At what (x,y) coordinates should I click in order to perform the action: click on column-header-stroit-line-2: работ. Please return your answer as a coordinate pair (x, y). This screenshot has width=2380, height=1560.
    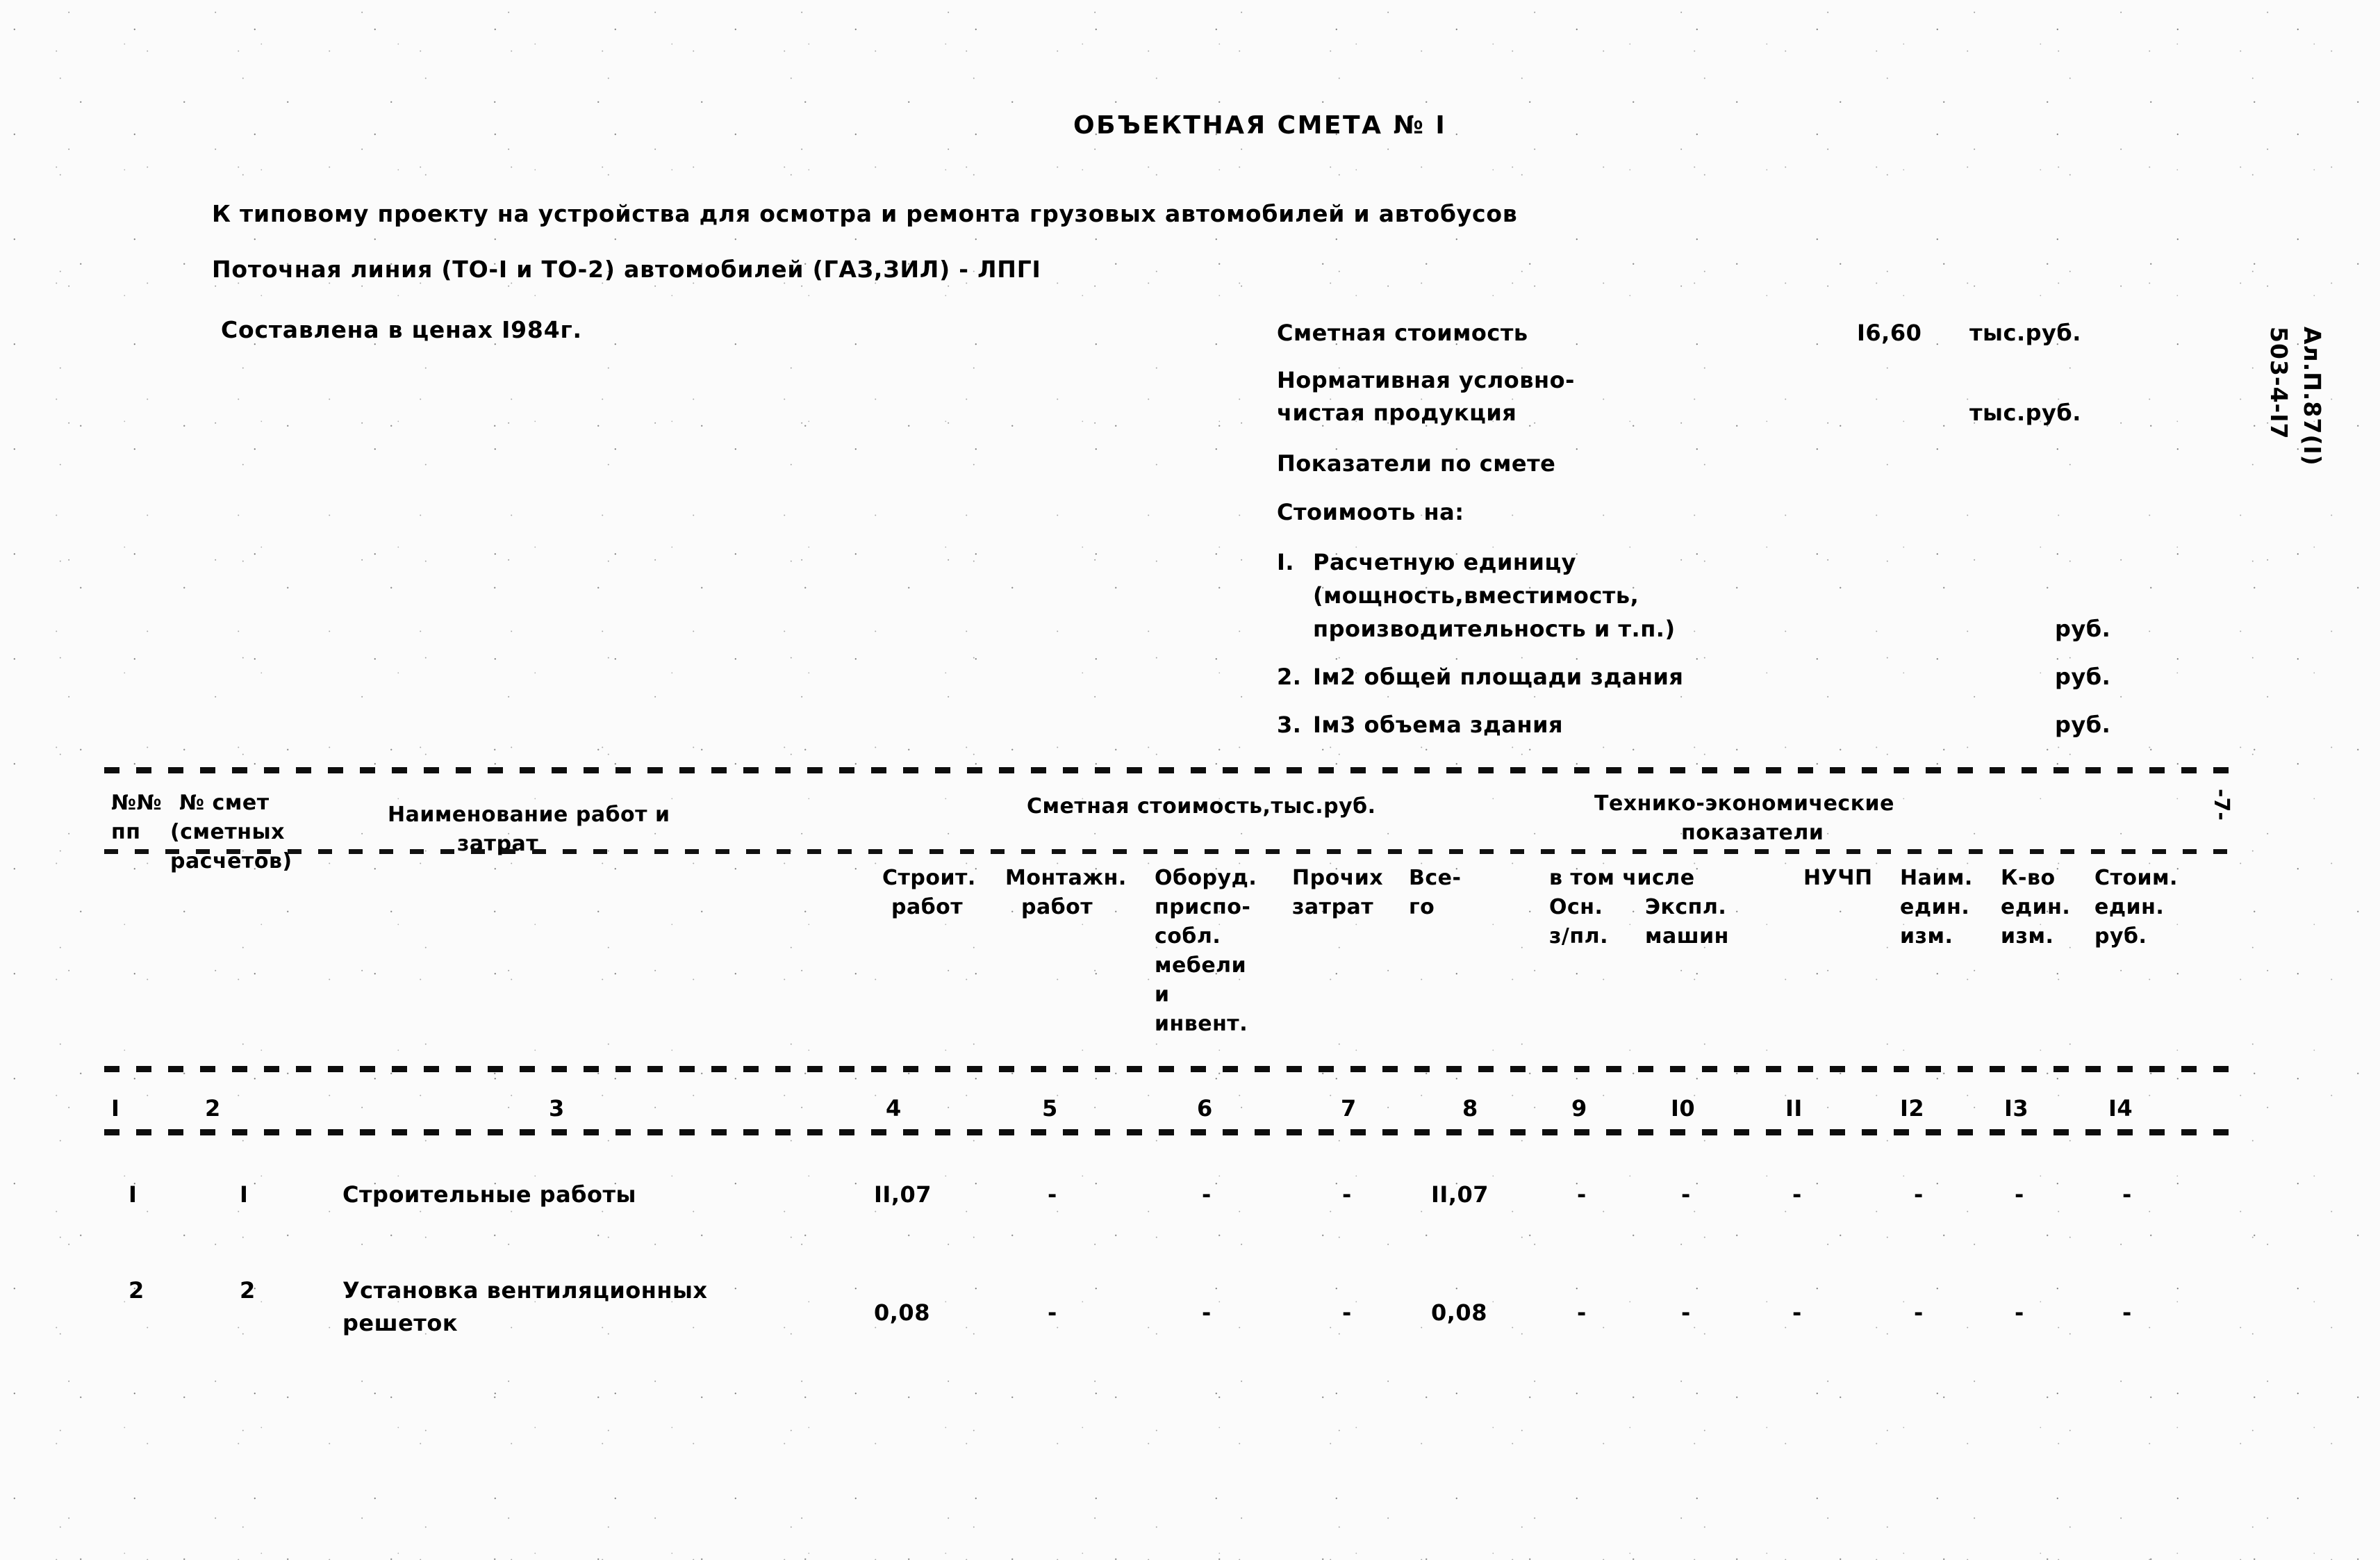
    Looking at the image, I should click on (927, 907).